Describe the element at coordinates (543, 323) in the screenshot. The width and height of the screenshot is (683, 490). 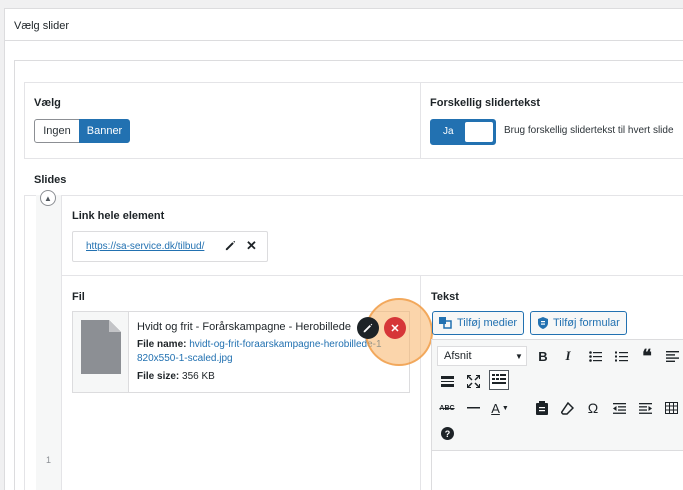
I see `form-icon` at that location.